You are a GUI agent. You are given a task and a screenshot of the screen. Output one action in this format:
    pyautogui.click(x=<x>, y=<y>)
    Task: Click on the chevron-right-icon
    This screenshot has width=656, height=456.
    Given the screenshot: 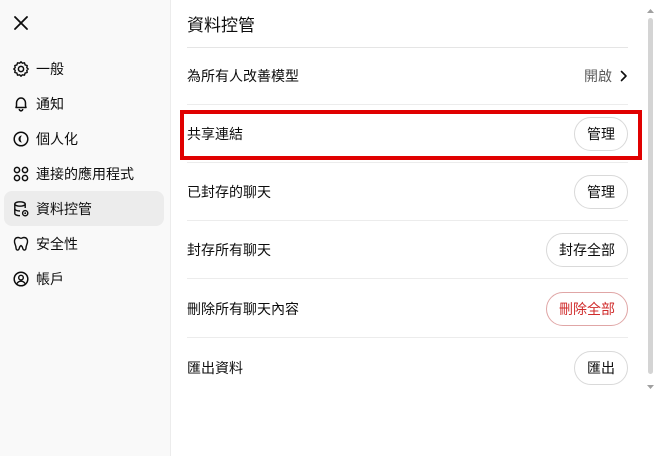 What is the action you would take?
    pyautogui.click(x=623, y=75)
    